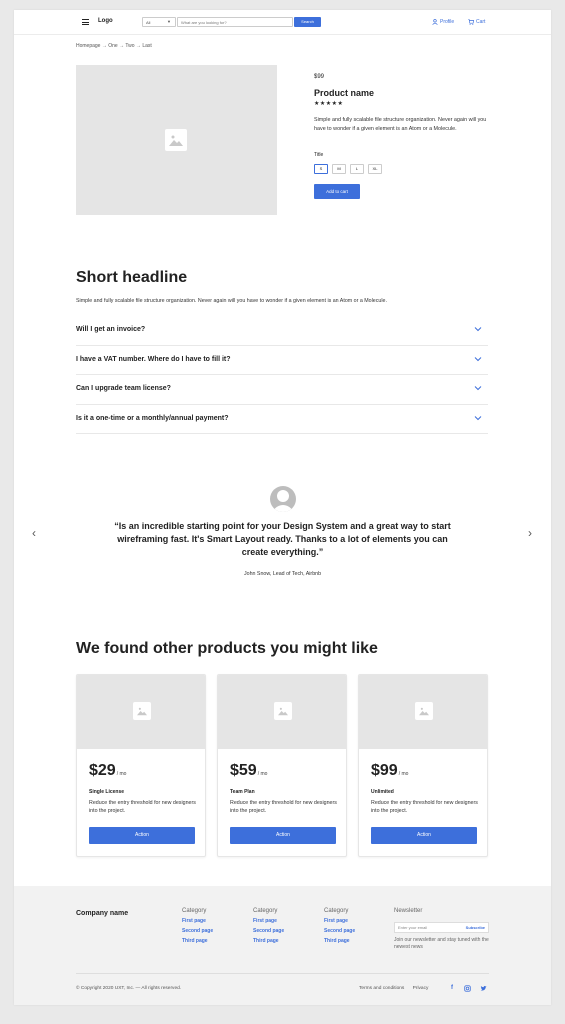  What do you see at coordinates (471, 21) in the screenshot?
I see `cart-icon` at bounding box center [471, 21].